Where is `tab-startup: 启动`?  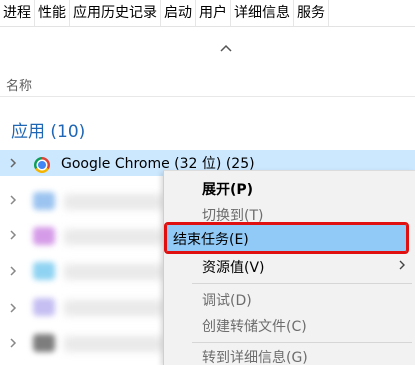 tab-startup: 启动 is located at coordinates (178, 13).